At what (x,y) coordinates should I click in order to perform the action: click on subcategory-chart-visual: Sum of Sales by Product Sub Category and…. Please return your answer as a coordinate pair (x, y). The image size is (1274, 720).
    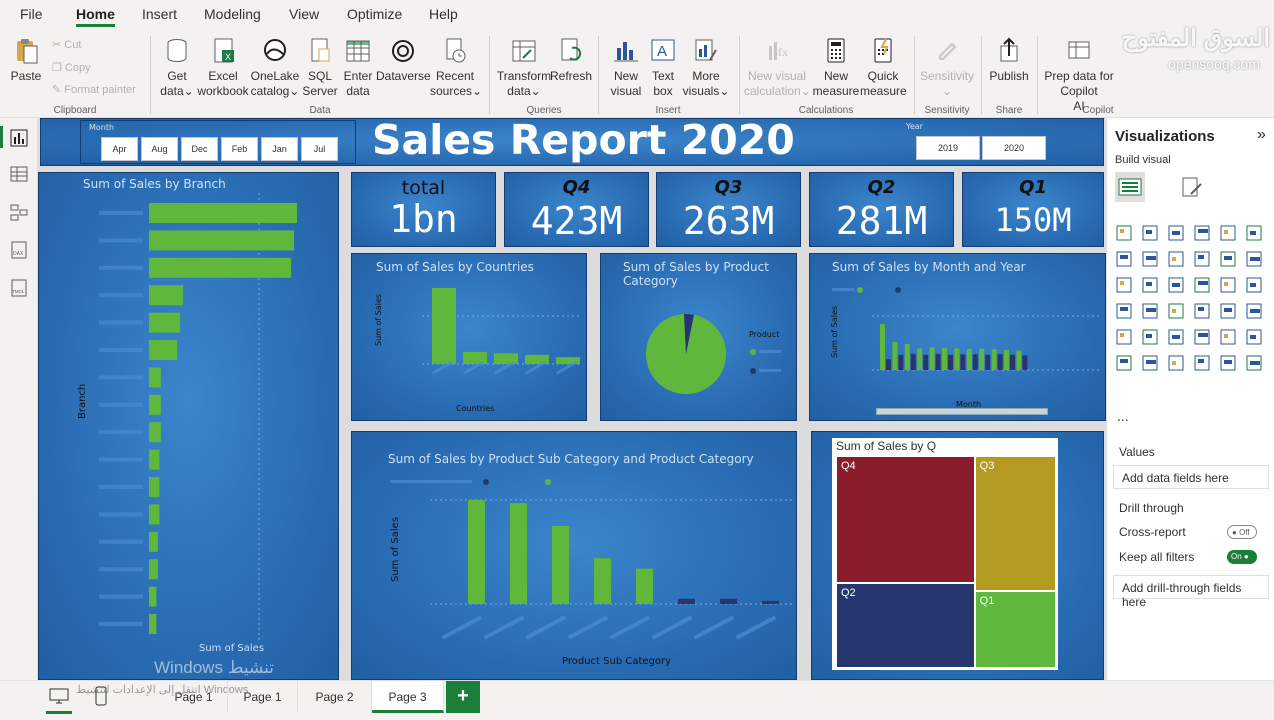
    Looking at the image, I should click on (574, 555).